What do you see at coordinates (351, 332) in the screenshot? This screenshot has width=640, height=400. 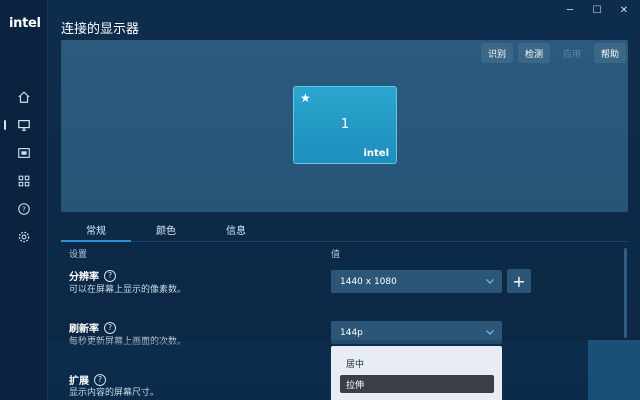 I see `refresh-rate-value: 144p` at bounding box center [351, 332].